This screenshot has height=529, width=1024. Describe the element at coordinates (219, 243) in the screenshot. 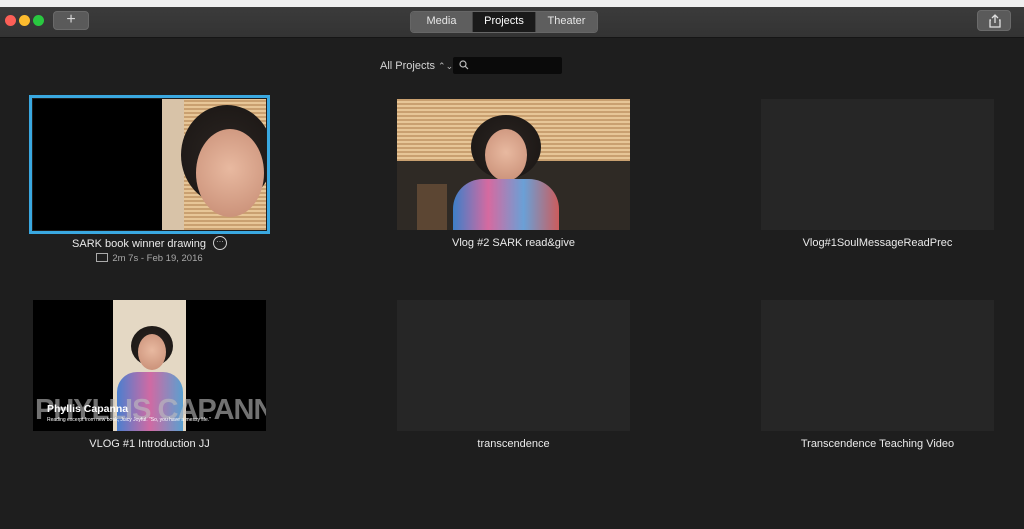

I see `more-options-icon: ···` at that location.